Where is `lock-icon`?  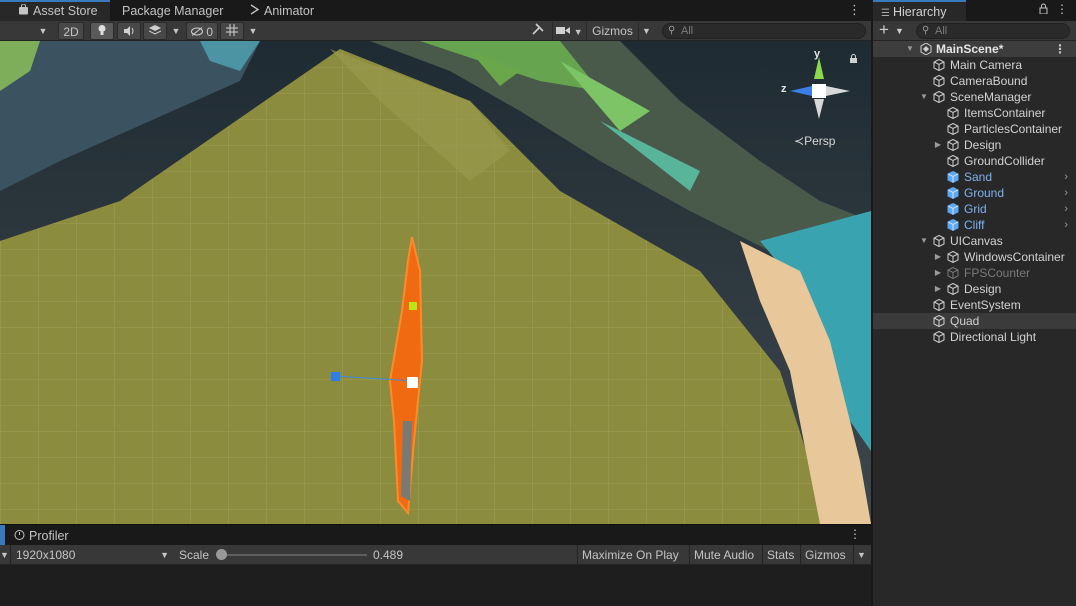 lock-icon is located at coordinates (853, 57).